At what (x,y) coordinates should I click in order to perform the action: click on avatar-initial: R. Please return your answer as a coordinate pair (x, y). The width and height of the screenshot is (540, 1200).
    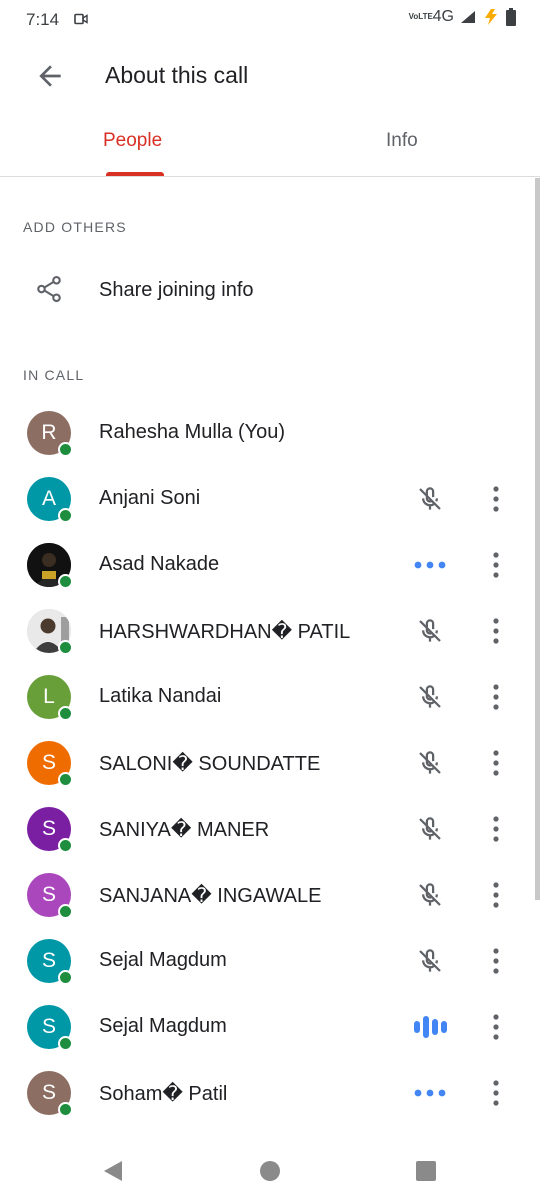
    Looking at the image, I should click on (49, 432).